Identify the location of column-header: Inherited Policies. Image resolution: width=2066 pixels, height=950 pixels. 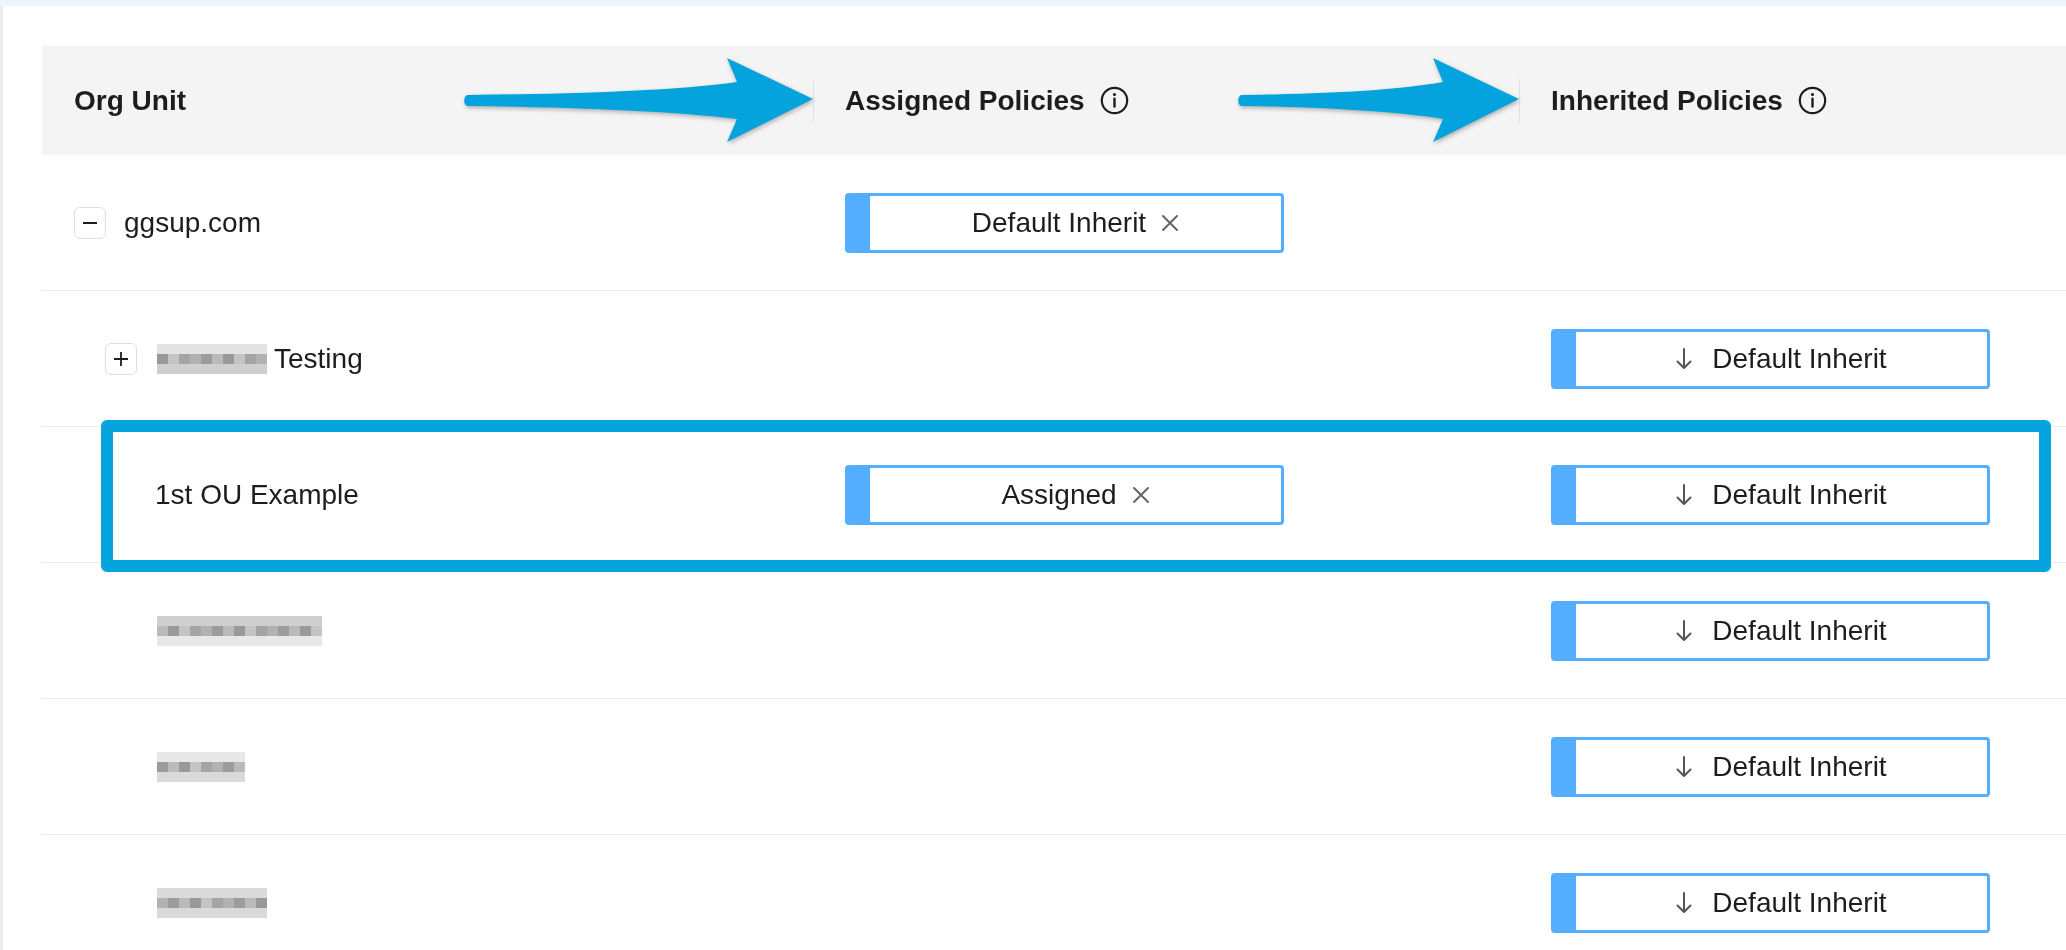
(1667, 100).